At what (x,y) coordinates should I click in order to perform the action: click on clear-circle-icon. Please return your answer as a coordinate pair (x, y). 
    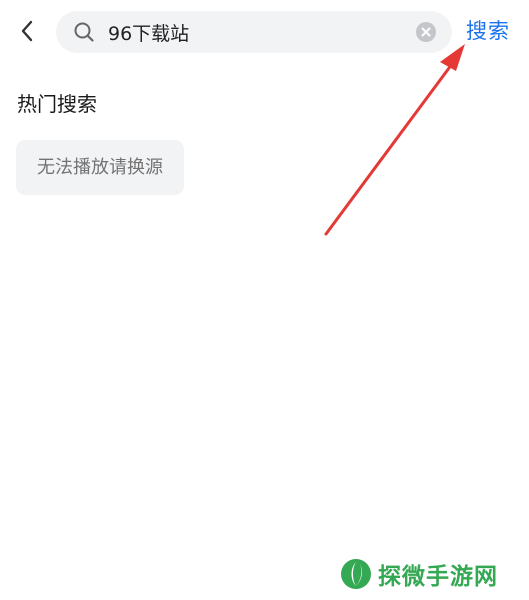
    Looking at the image, I should click on (426, 32).